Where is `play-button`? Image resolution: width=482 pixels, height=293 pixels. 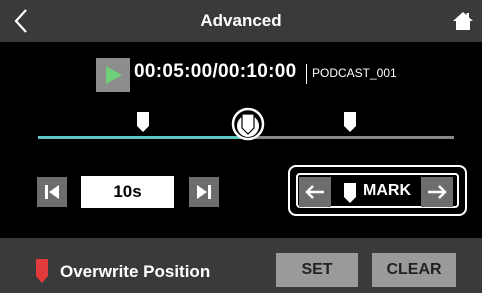
play-button is located at coordinates (113, 75).